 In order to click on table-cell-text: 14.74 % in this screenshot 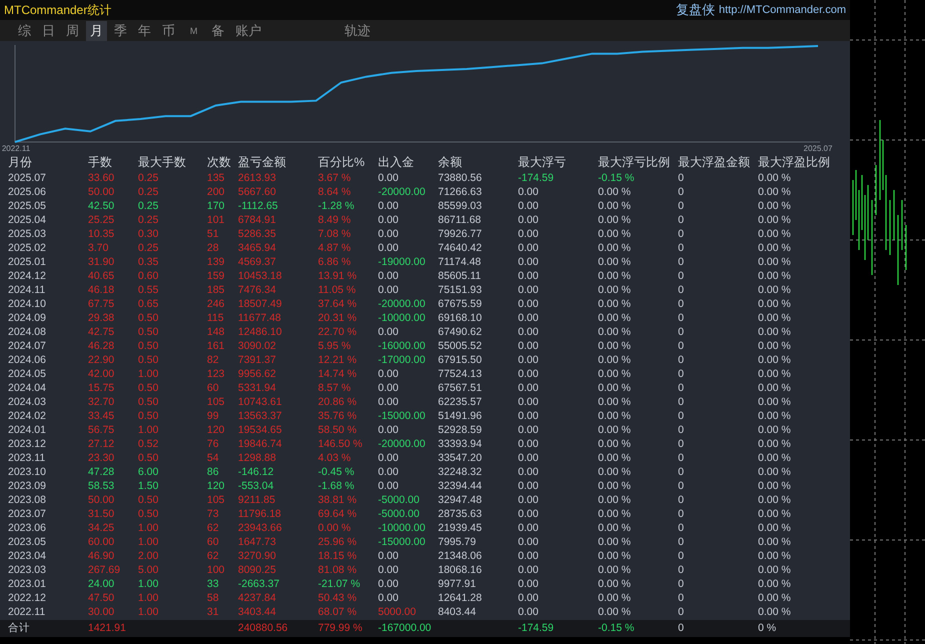, I will do `click(338, 374)`.